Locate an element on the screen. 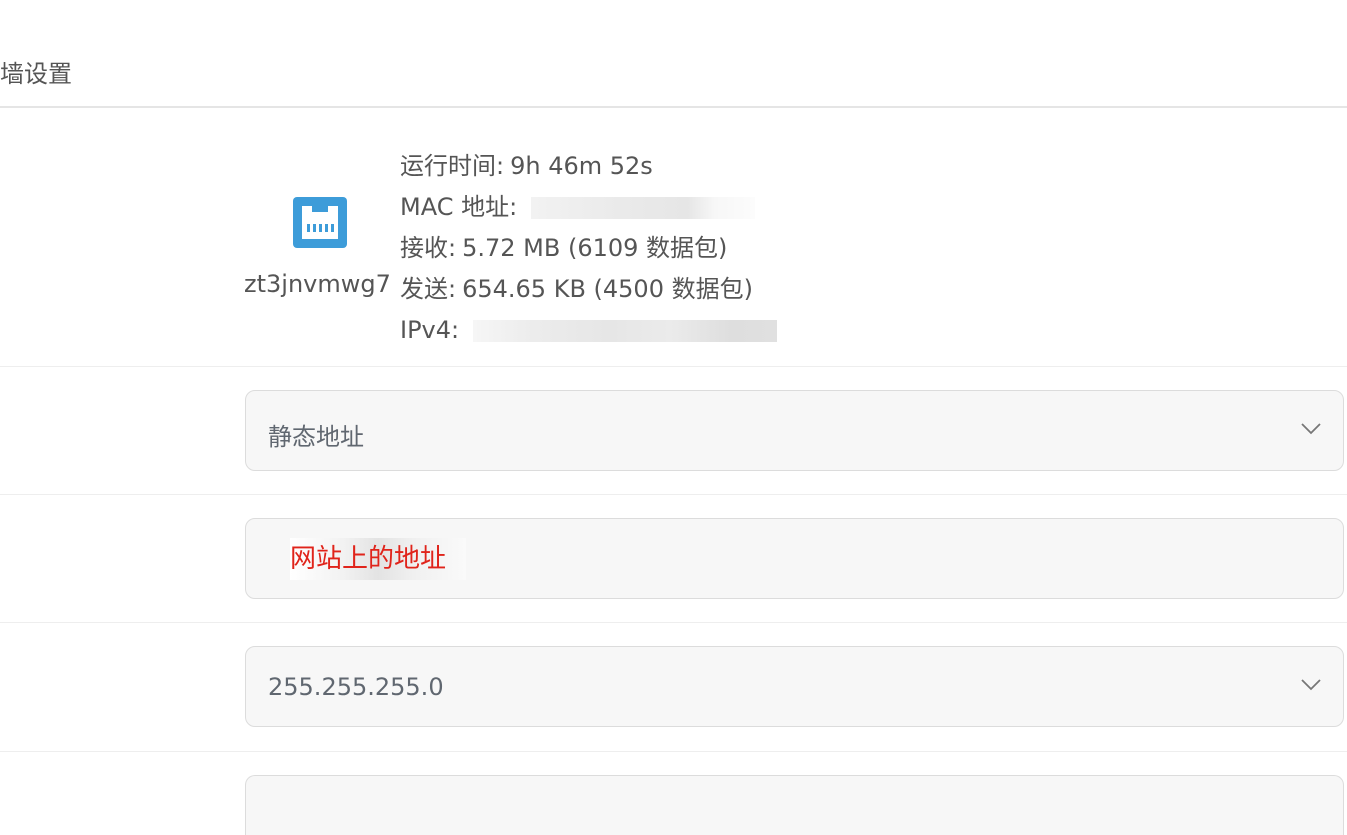 This screenshot has height=835, width=1347. tx-value: 654.65 KB (4500 数据包) is located at coordinates (607, 289).